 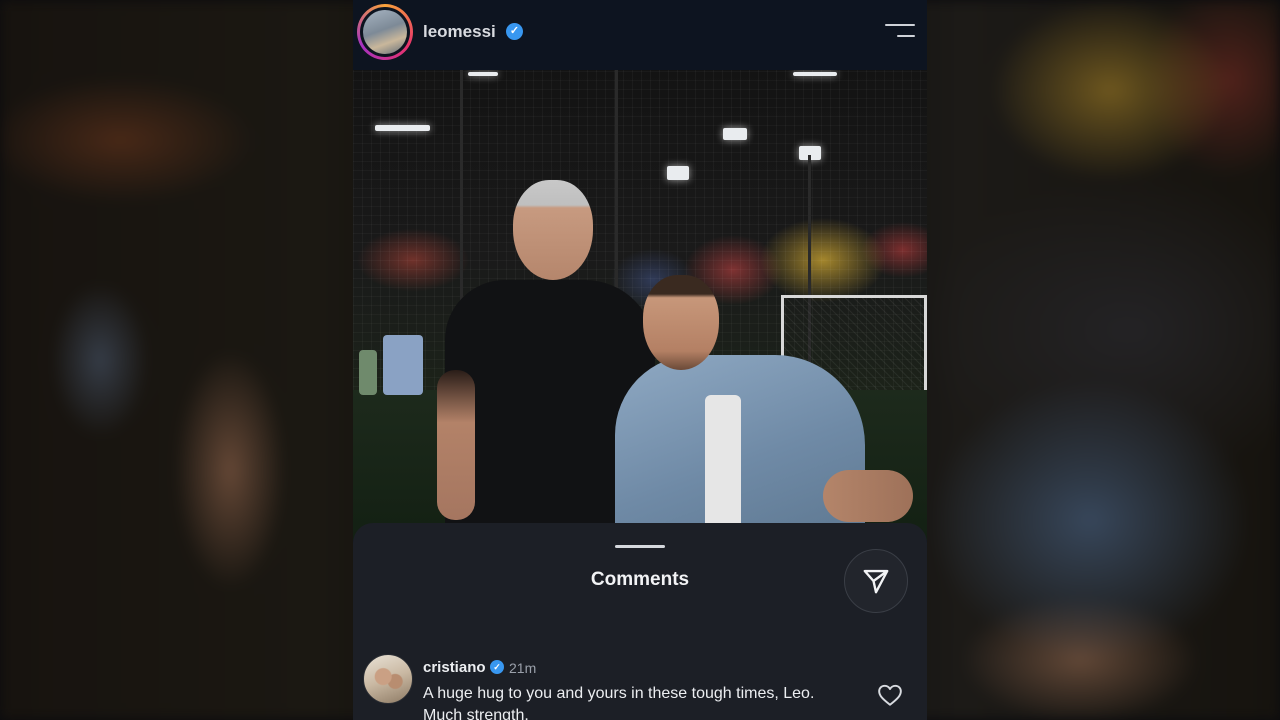 I want to click on heart-icon, so click(x=890, y=695).